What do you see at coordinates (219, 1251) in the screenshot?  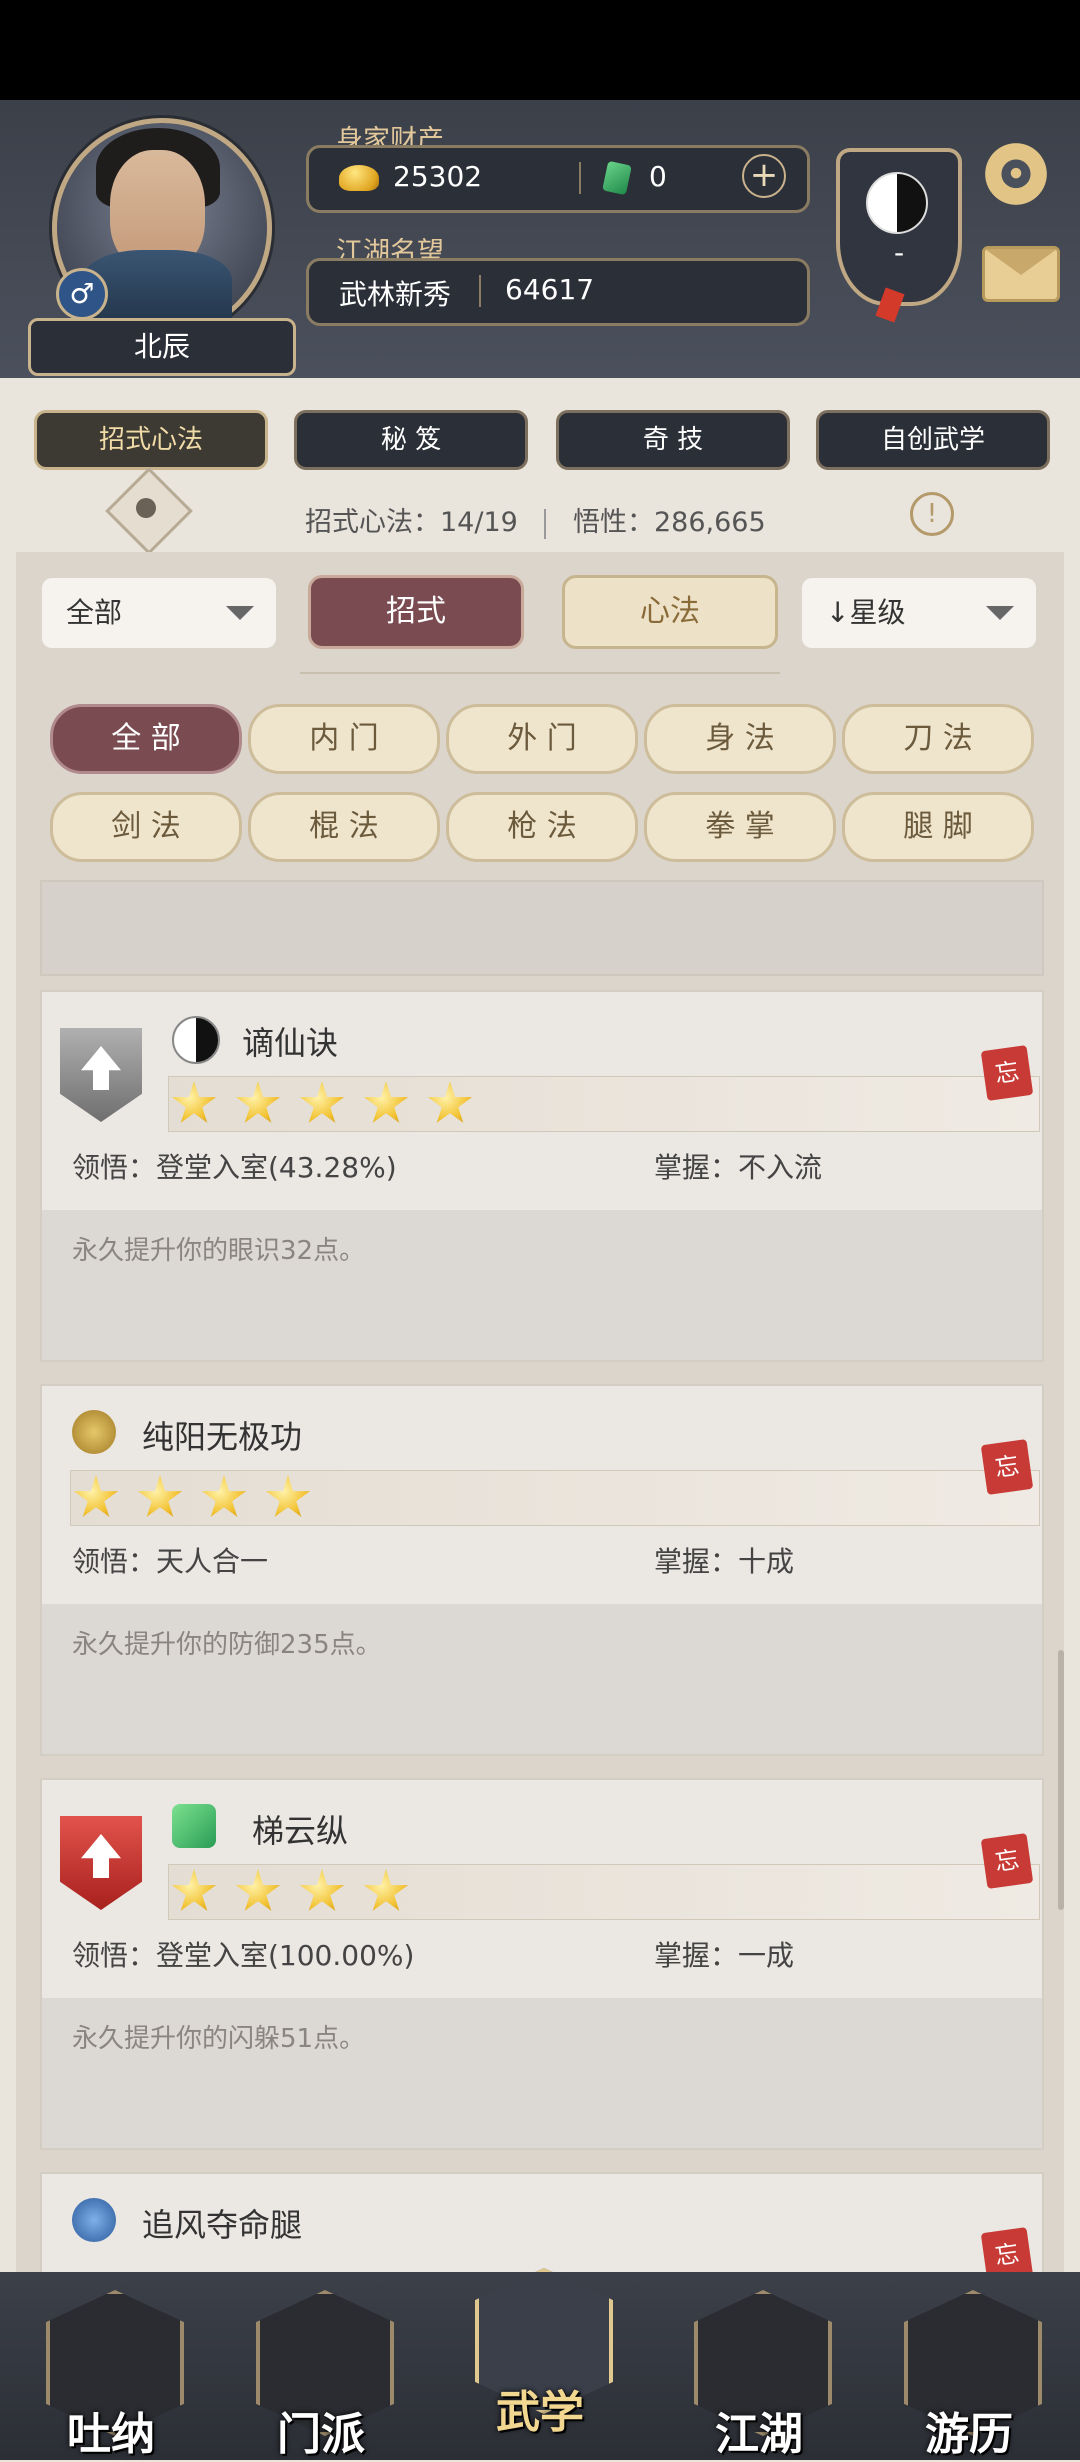 I see `skill-description: 永久提升你的眼识32点。` at bounding box center [219, 1251].